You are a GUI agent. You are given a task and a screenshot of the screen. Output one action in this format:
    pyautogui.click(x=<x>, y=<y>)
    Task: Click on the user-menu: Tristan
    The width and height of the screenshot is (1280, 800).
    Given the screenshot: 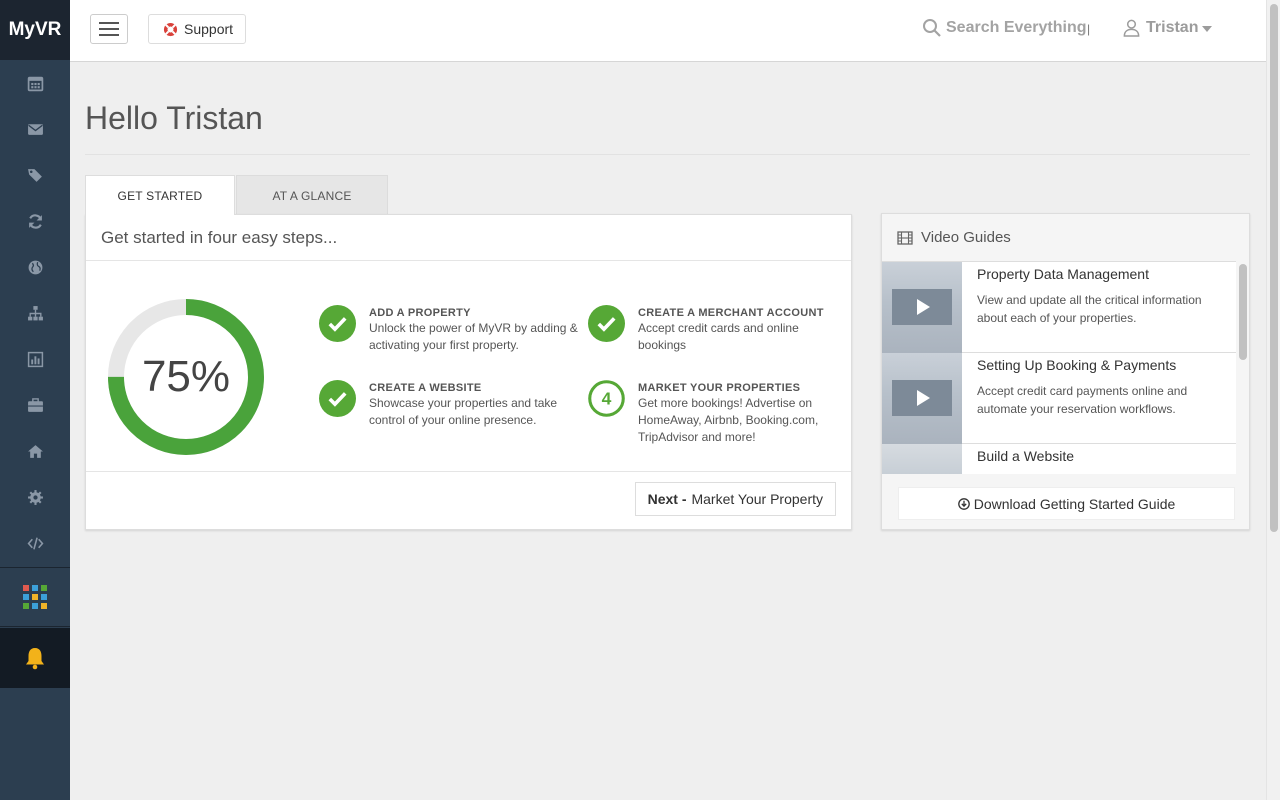 What is the action you would take?
    pyautogui.click(x=1167, y=27)
    